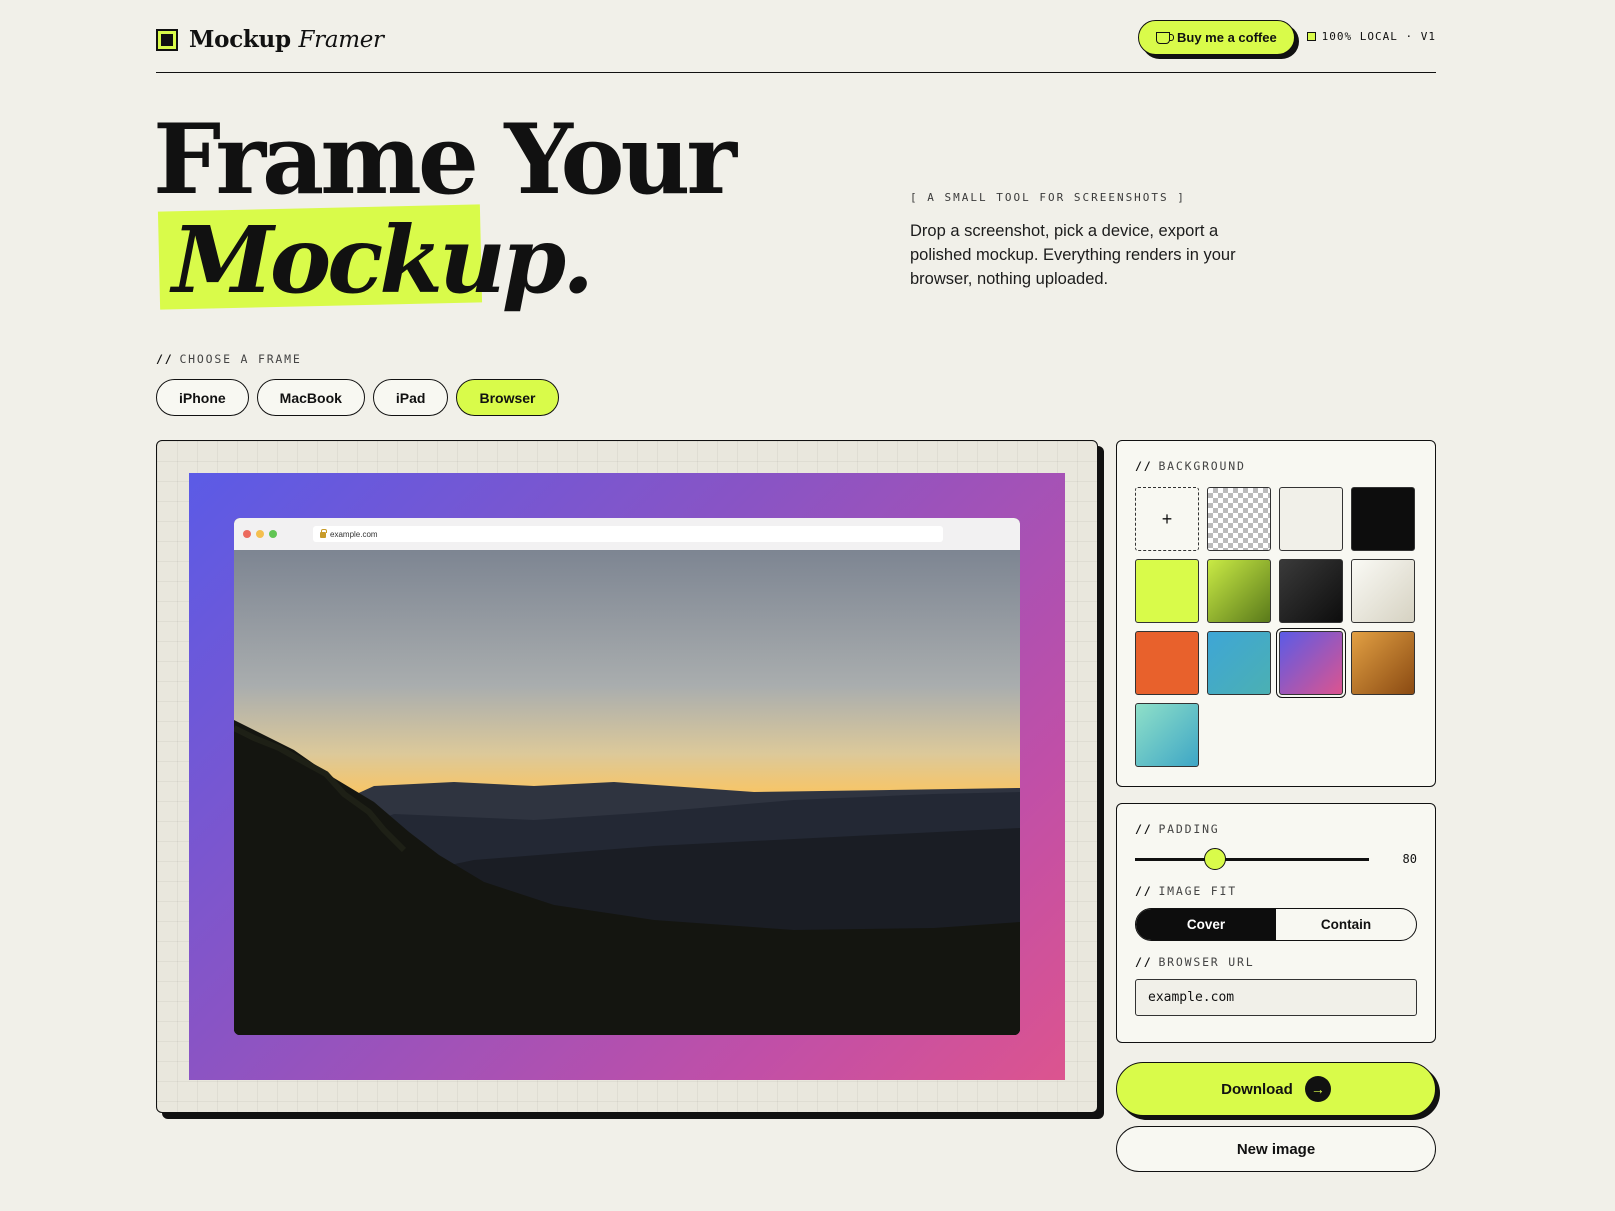 The image size is (1615, 1211). Describe the element at coordinates (1311, 663) in the screenshot. I see `swatch-violet-pink-gradient` at that location.